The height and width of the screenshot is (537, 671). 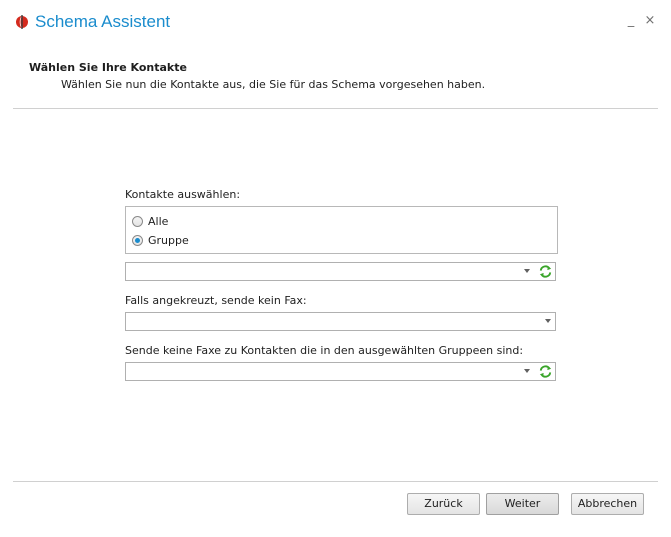 I want to click on radio-alle: Alle, so click(x=150, y=221).